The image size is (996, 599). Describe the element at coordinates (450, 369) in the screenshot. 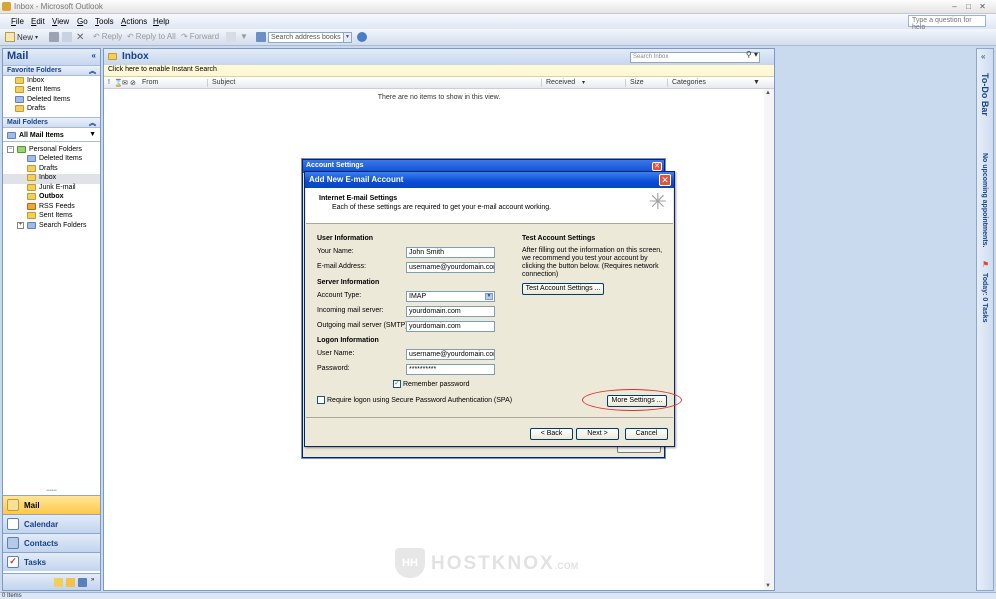

I see `password-input: **********` at that location.